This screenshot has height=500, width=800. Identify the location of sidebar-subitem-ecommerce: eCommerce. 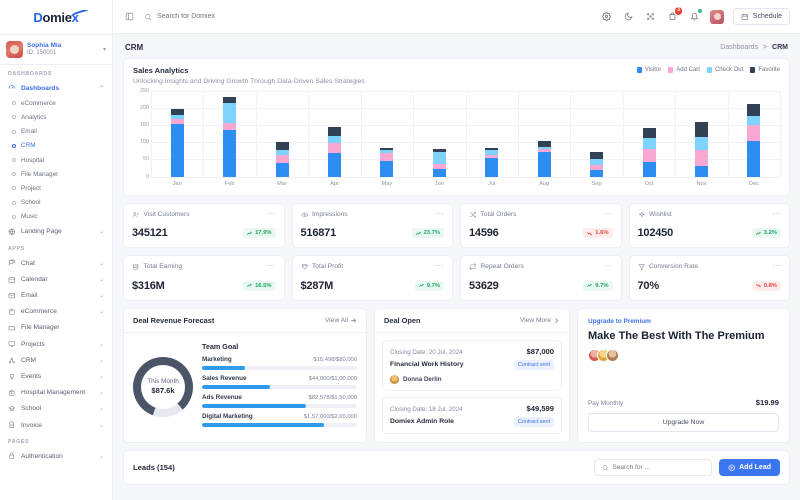
(56, 103).